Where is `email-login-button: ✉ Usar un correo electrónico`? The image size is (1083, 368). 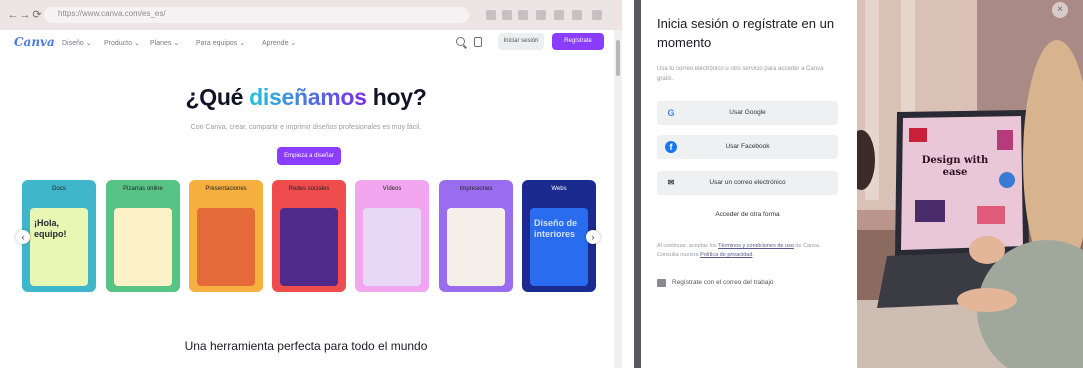
email-login-button: ✉ Usar un correo electrónico is located at coordinates (747, 183).